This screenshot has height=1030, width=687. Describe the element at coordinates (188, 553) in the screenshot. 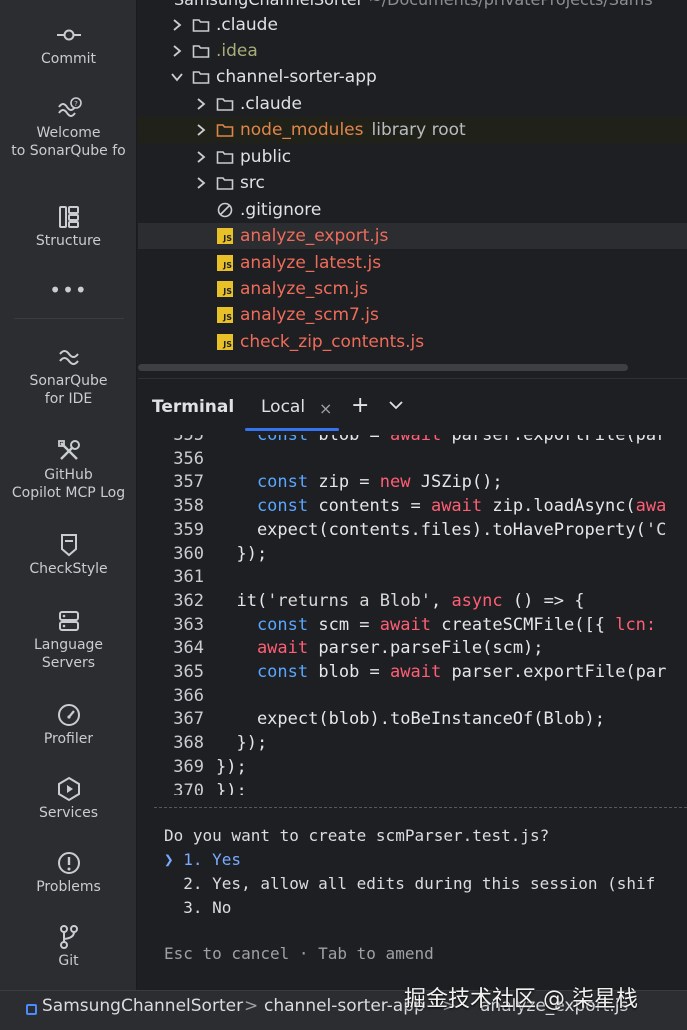

I see `line-number: 360` at that location.